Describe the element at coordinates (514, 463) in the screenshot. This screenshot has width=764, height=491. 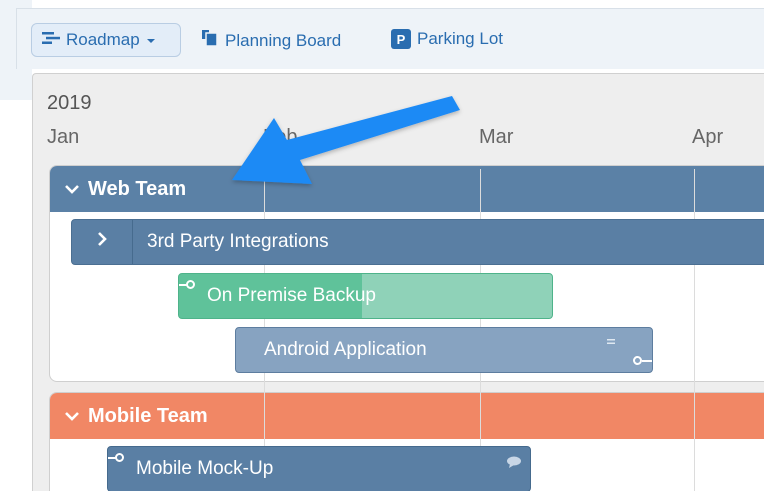
I see `comment-icon` at that location.